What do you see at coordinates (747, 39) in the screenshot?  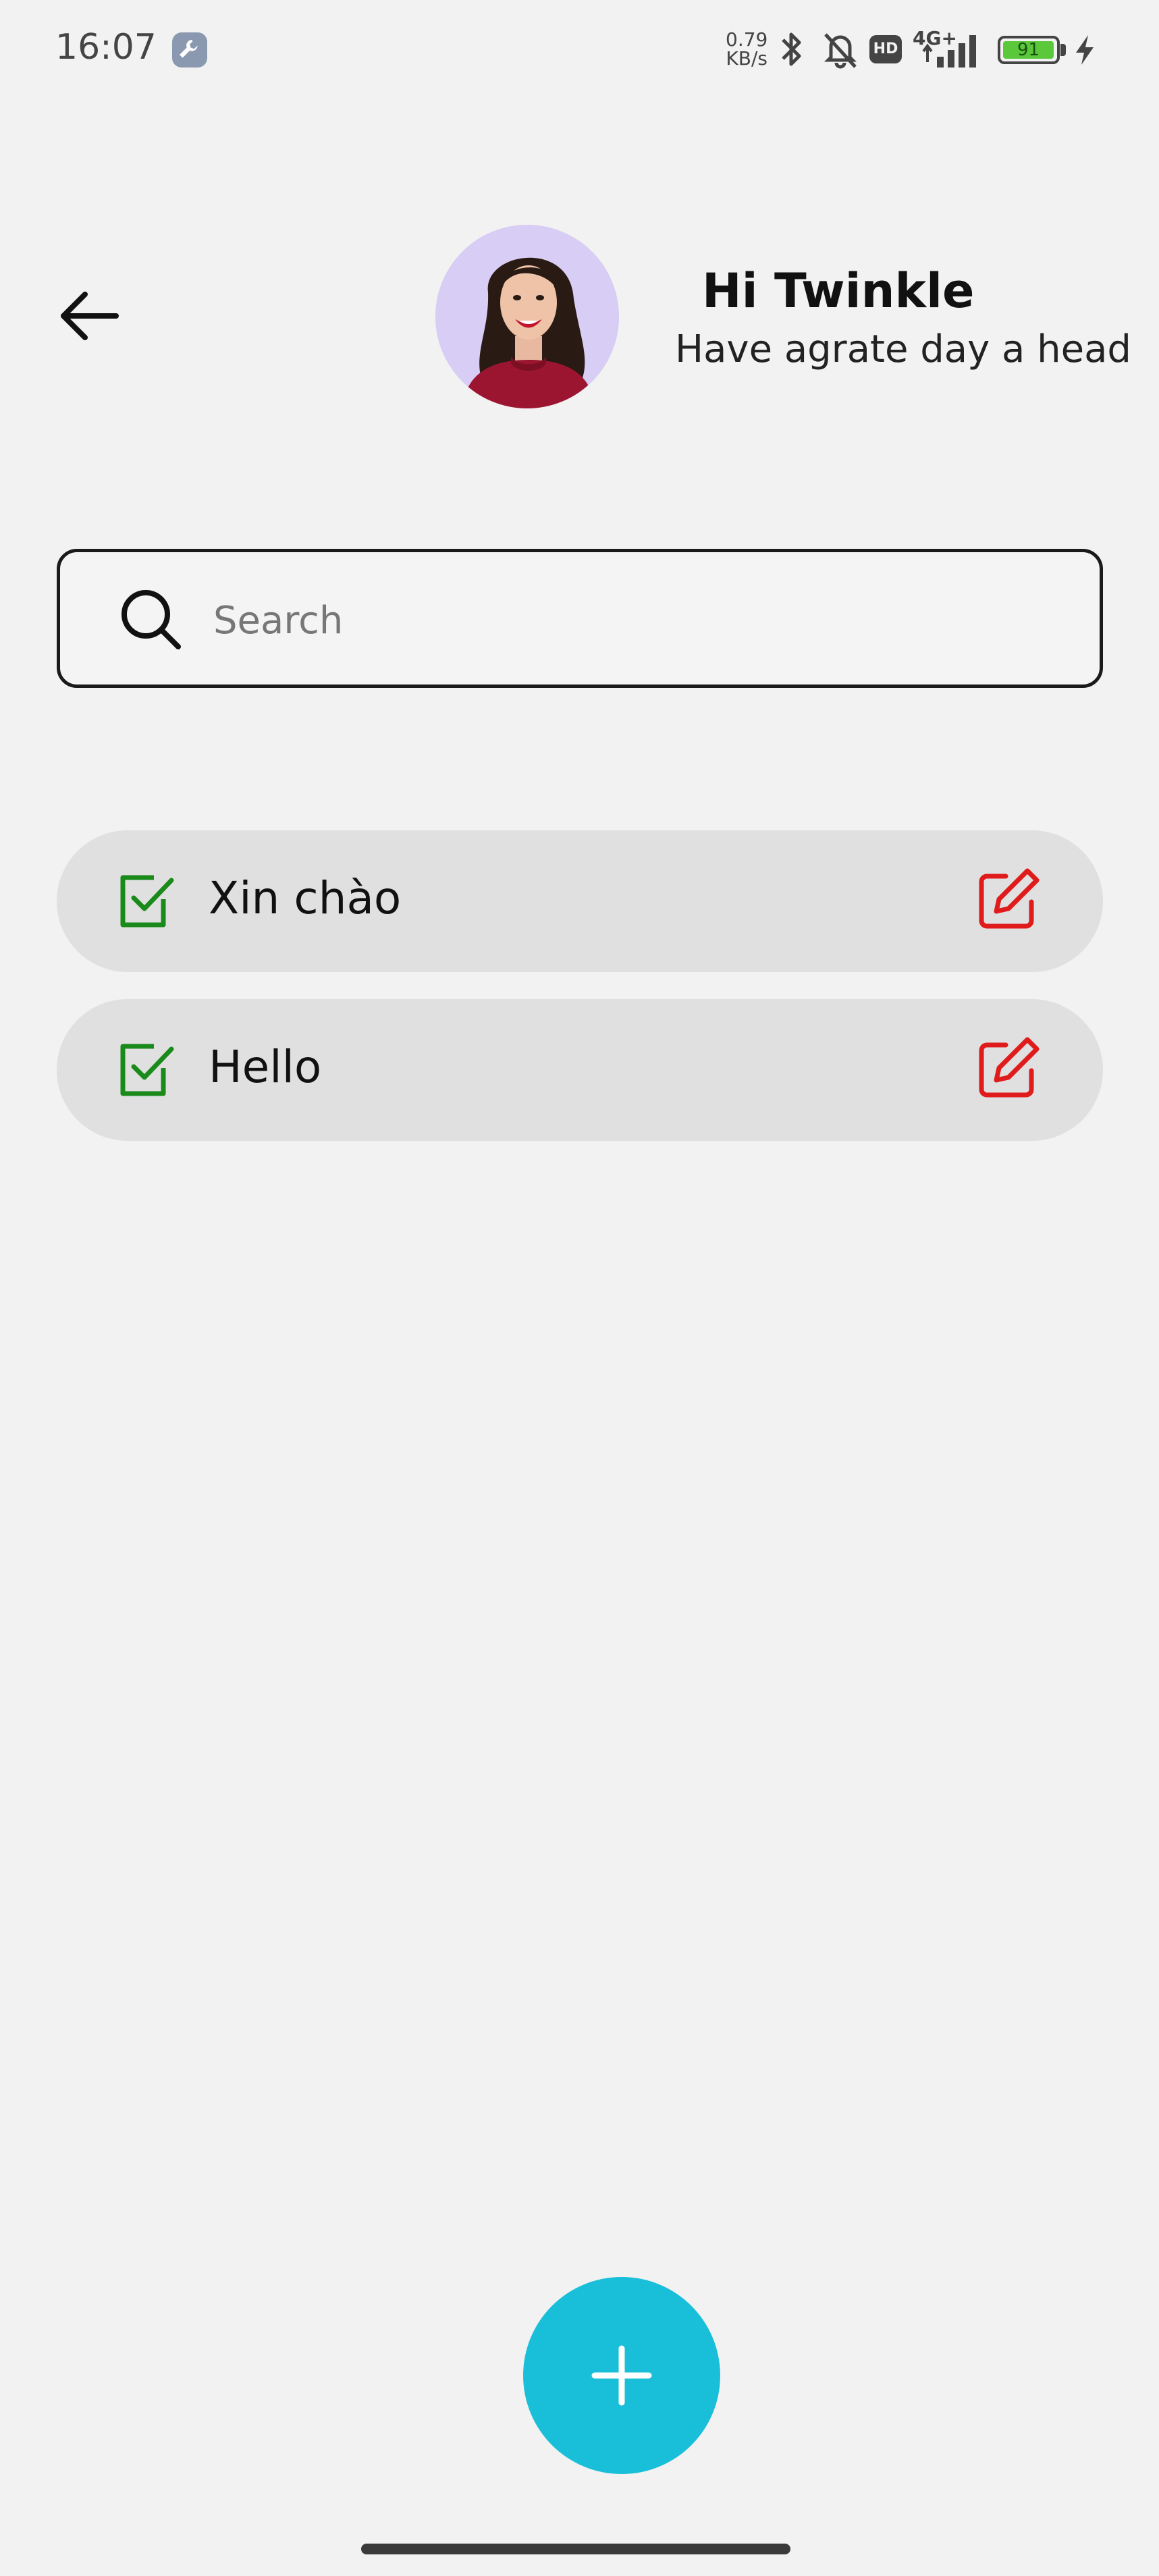 I see `net-speed-value: 0.79` at bounding box center [747, 39].